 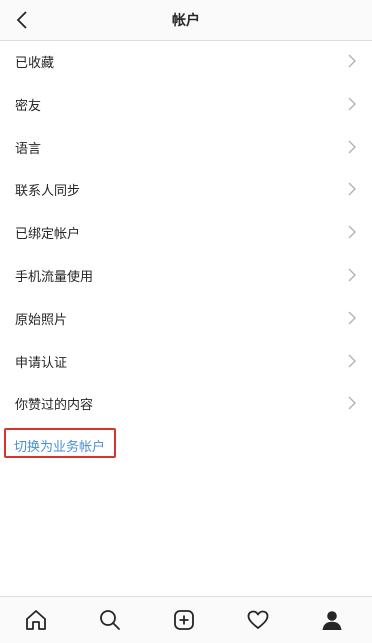 I want to click on tab-home, so click(x=36, y=620).